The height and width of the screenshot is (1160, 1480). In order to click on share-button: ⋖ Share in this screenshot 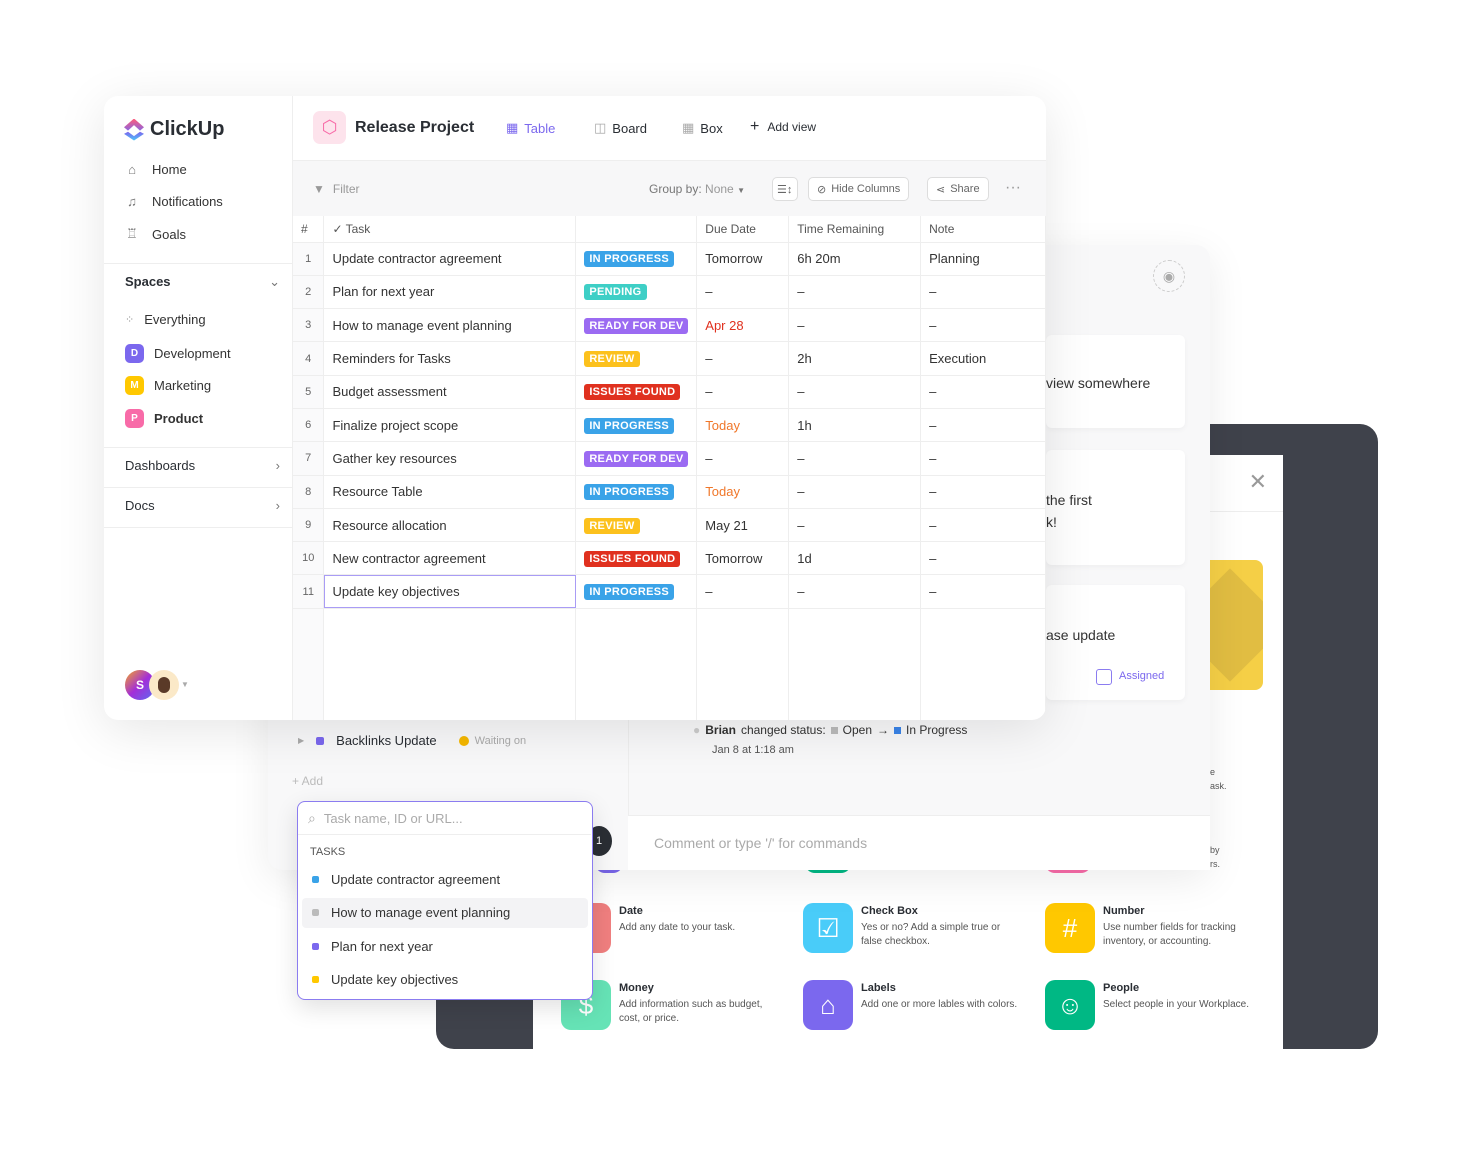, I will do `click(958, 189)`.